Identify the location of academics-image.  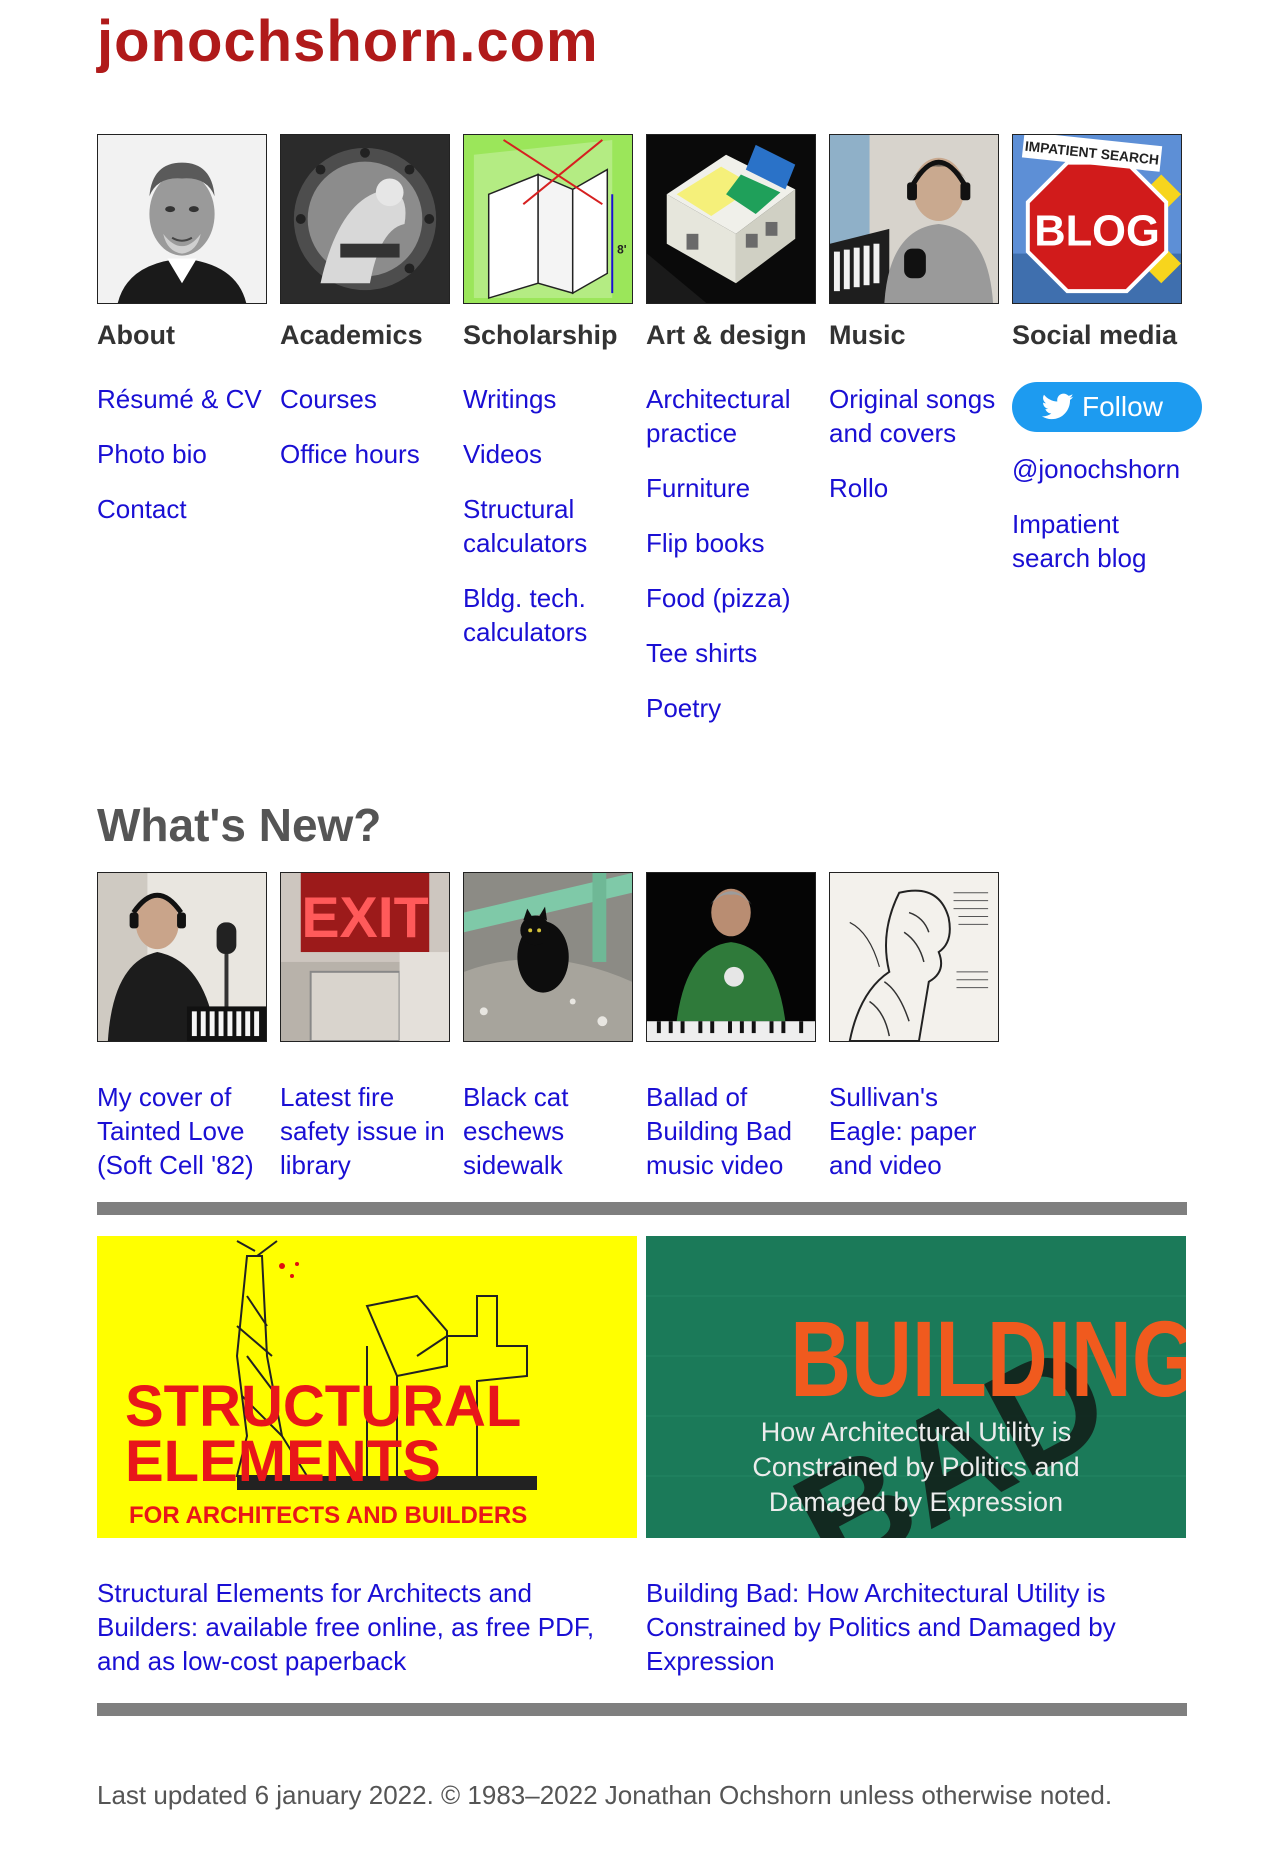
(365, 219).